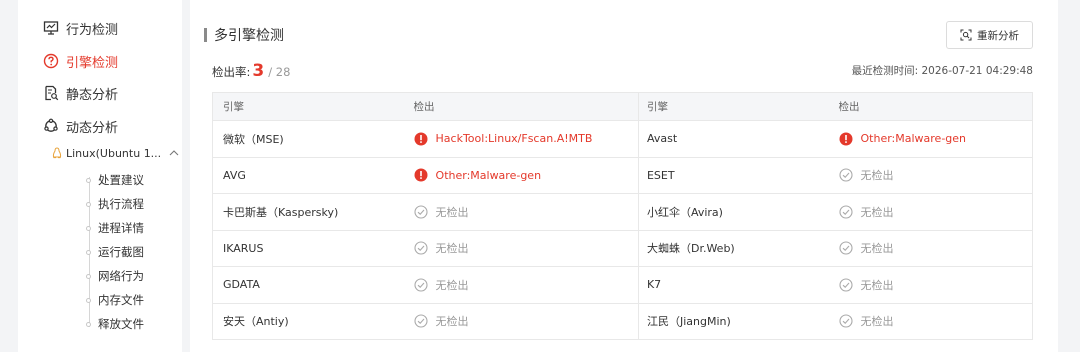 This screenshot has width=1080, height=352. Describe the element at coordinates (998, 35) in the screenshot. I see `reanalyze-label: 重新分析` at that location.